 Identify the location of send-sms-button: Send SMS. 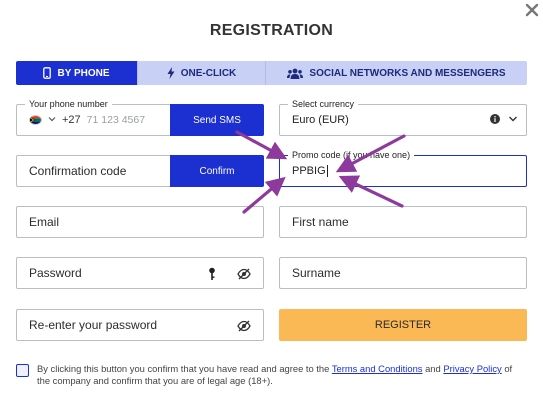
(217, 120).